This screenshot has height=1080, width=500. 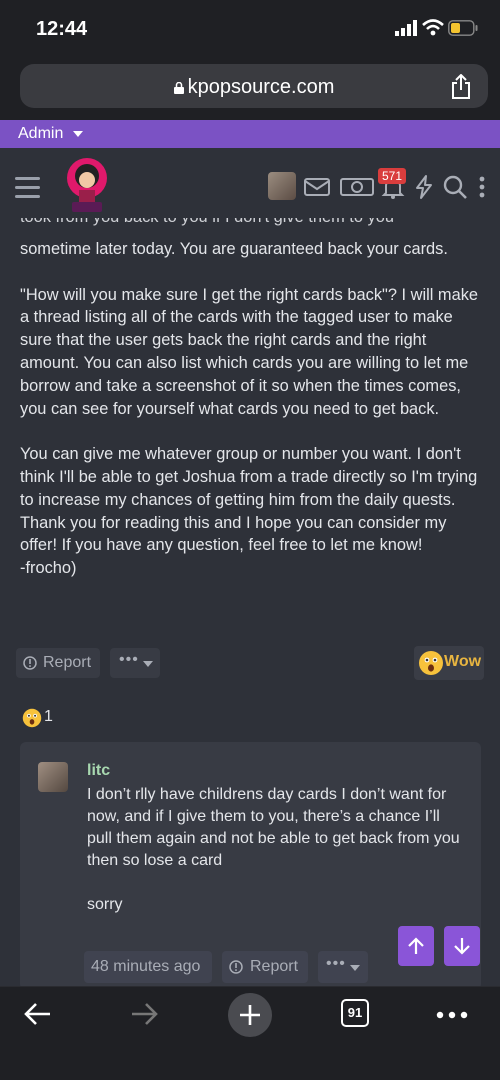 I want to click on envelope-icon, so click(x=317, y=187).